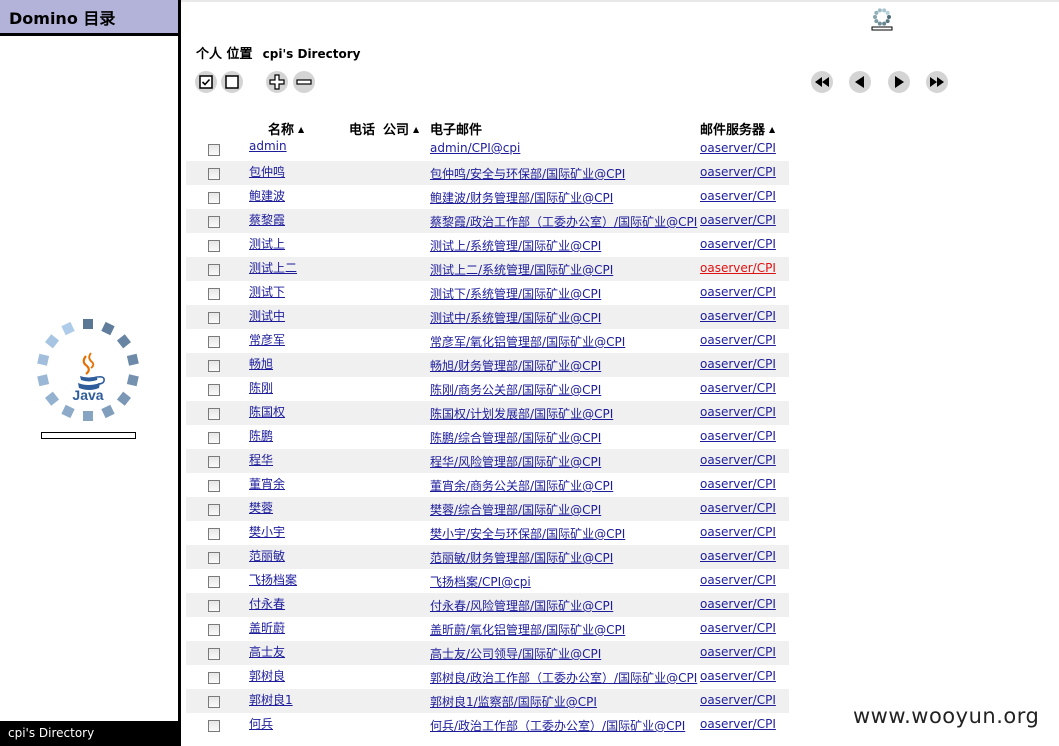 This screenshot has height=746, width=1059. Describe the element at coordinates (261, 459) in the screenshot. I see `row-name-link: 程华` at that location.